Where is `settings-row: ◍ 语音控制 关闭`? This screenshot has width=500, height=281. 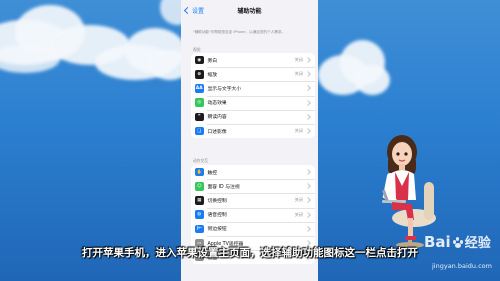
settings-row: ◍ 语音控制 关闭 is located at coordinates (253, 214).